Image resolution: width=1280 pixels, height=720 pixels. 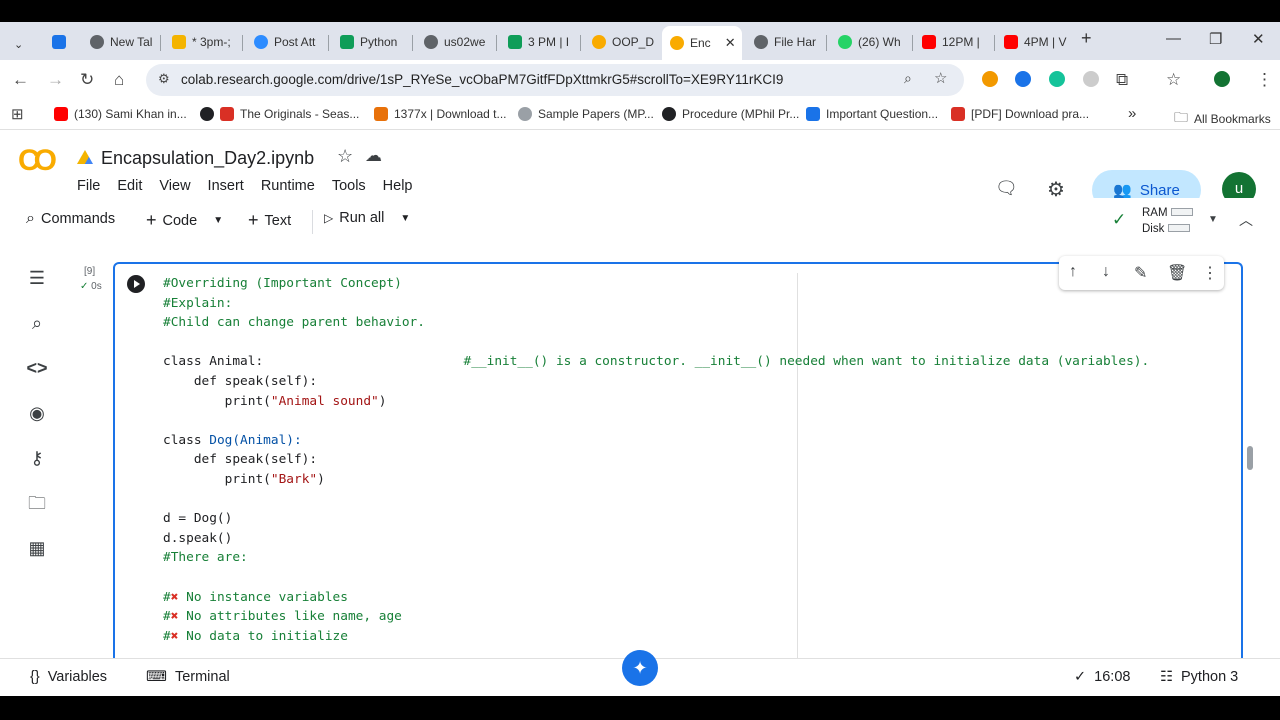 I want to click on tab-3: Post Att, so click(x=286, y=42).